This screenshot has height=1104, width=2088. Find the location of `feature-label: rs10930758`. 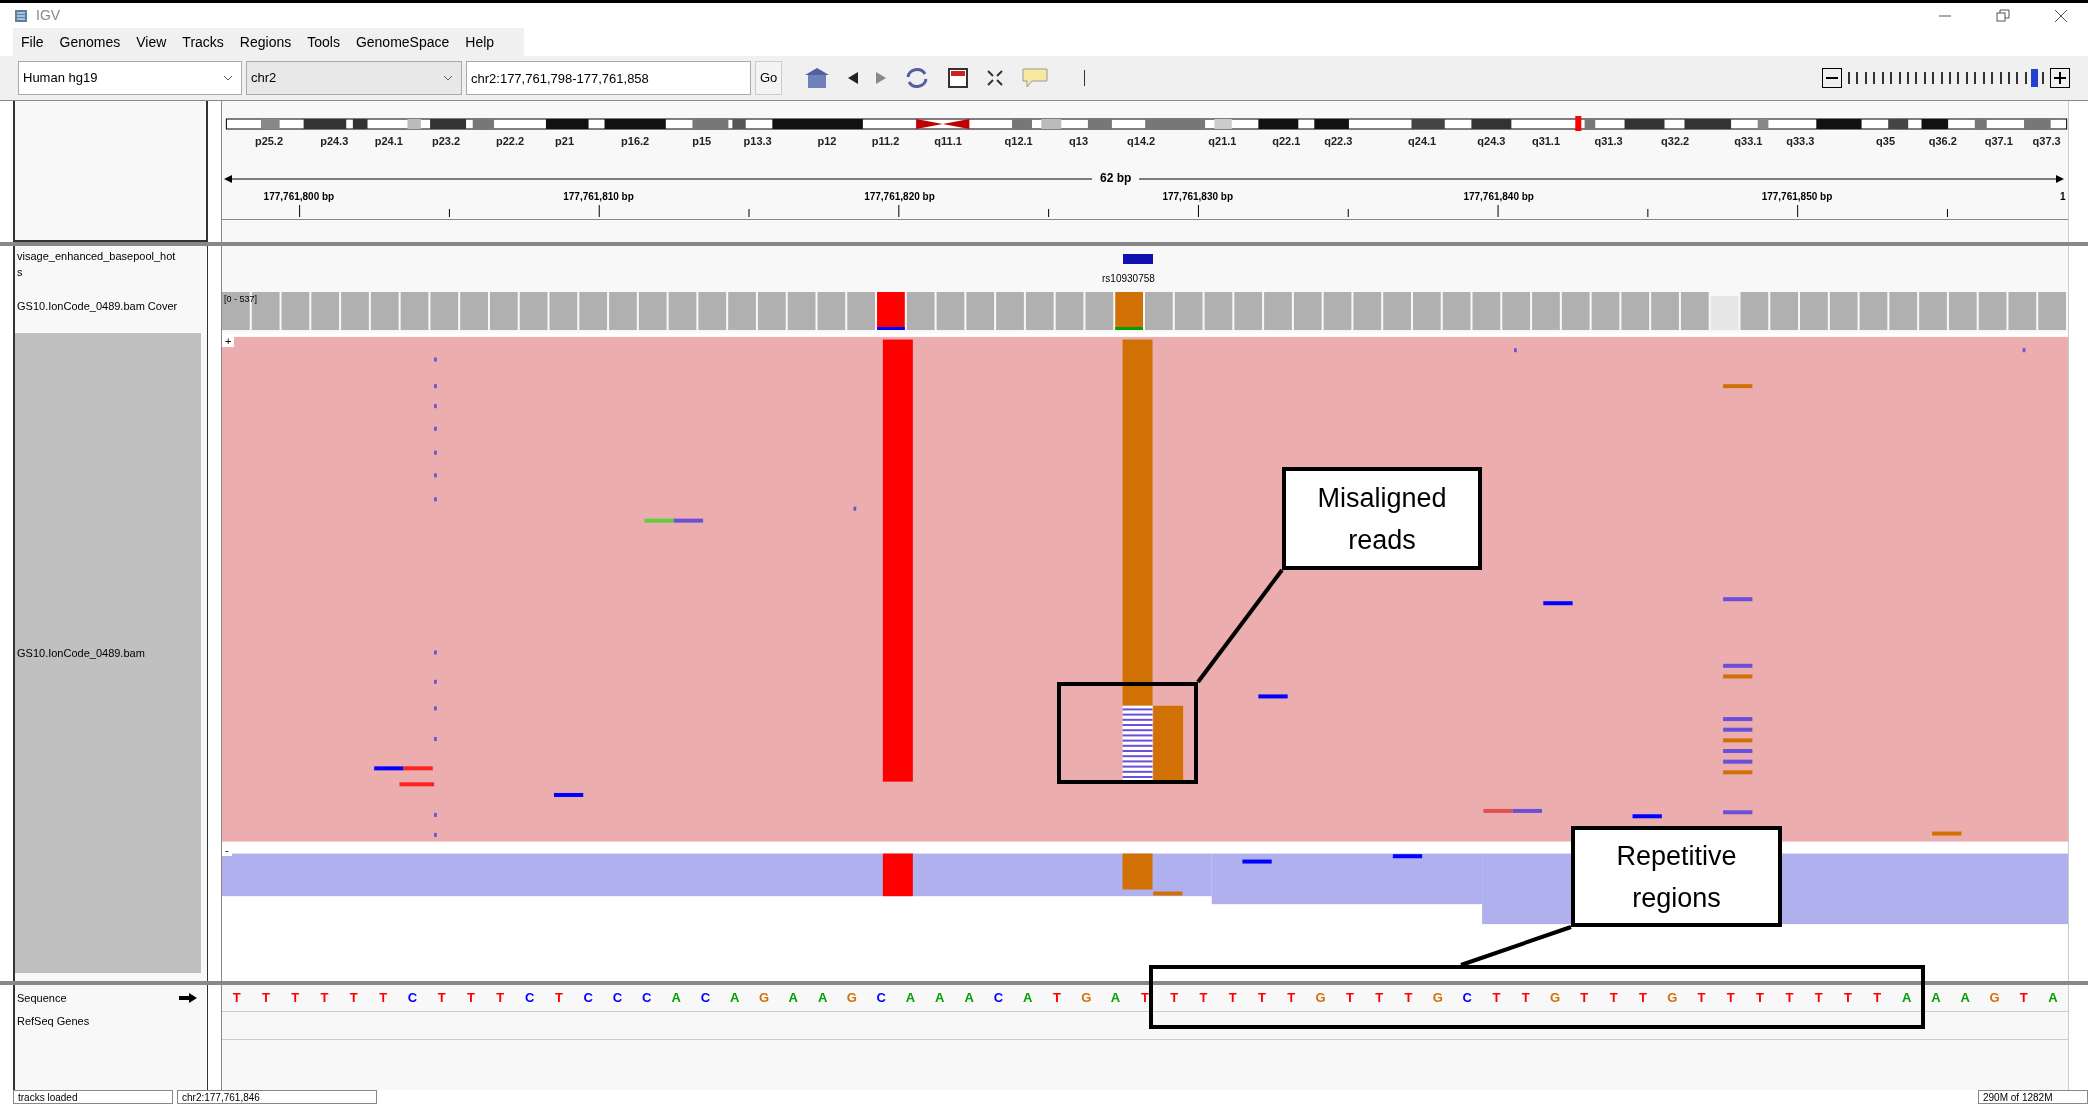

feature-label: rs10930758 is located at coordinates (1128, 279).